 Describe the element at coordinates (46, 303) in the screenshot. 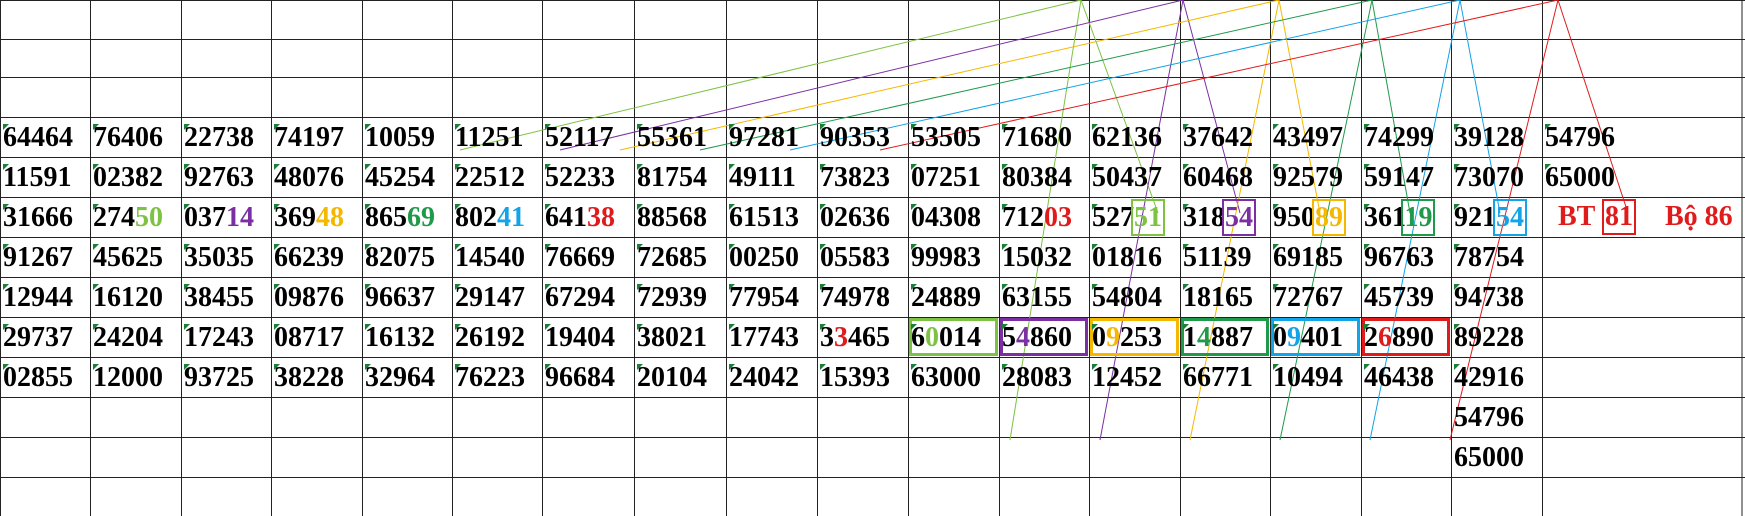

I see `number-cell: 12944` at that location.